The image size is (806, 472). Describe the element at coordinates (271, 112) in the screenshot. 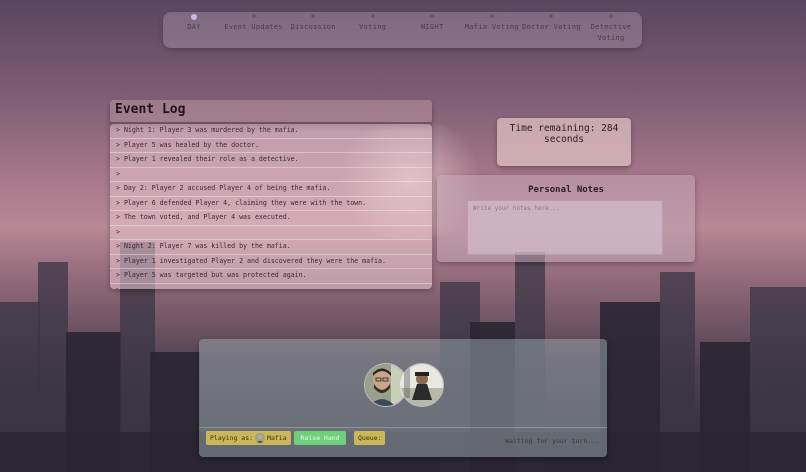

I see `event-log-header: Event Log` at that location.